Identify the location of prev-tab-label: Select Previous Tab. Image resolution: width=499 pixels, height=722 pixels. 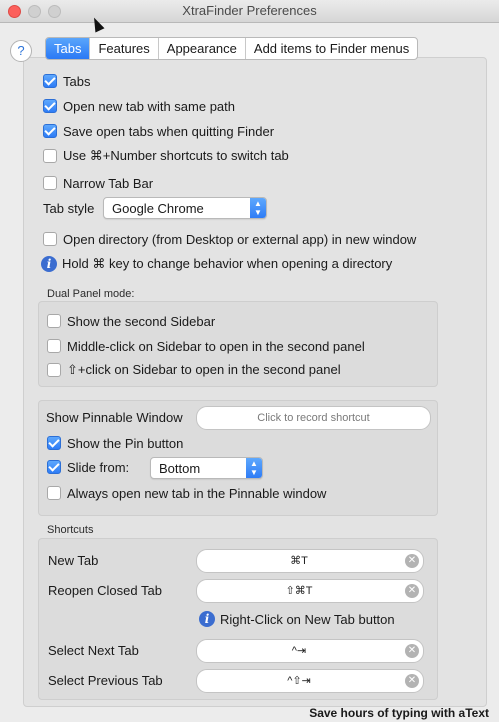
(105, 680).